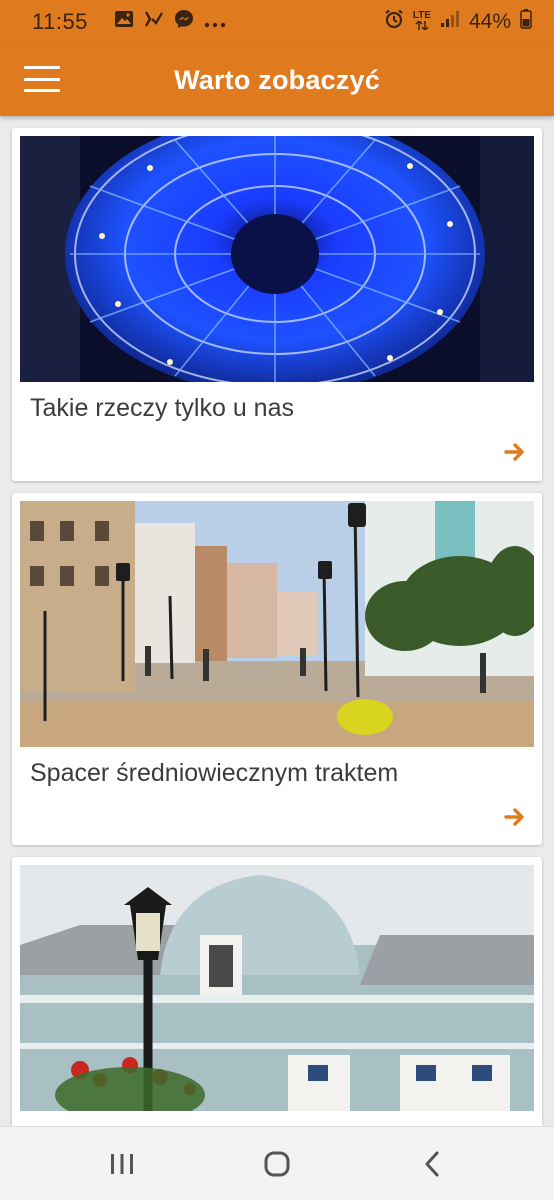 The height and width of the screenshot is (1200, 554). Describe the element at coordinates (421, 15) in the screenshot. I see `lte-label: LTE` at that location.